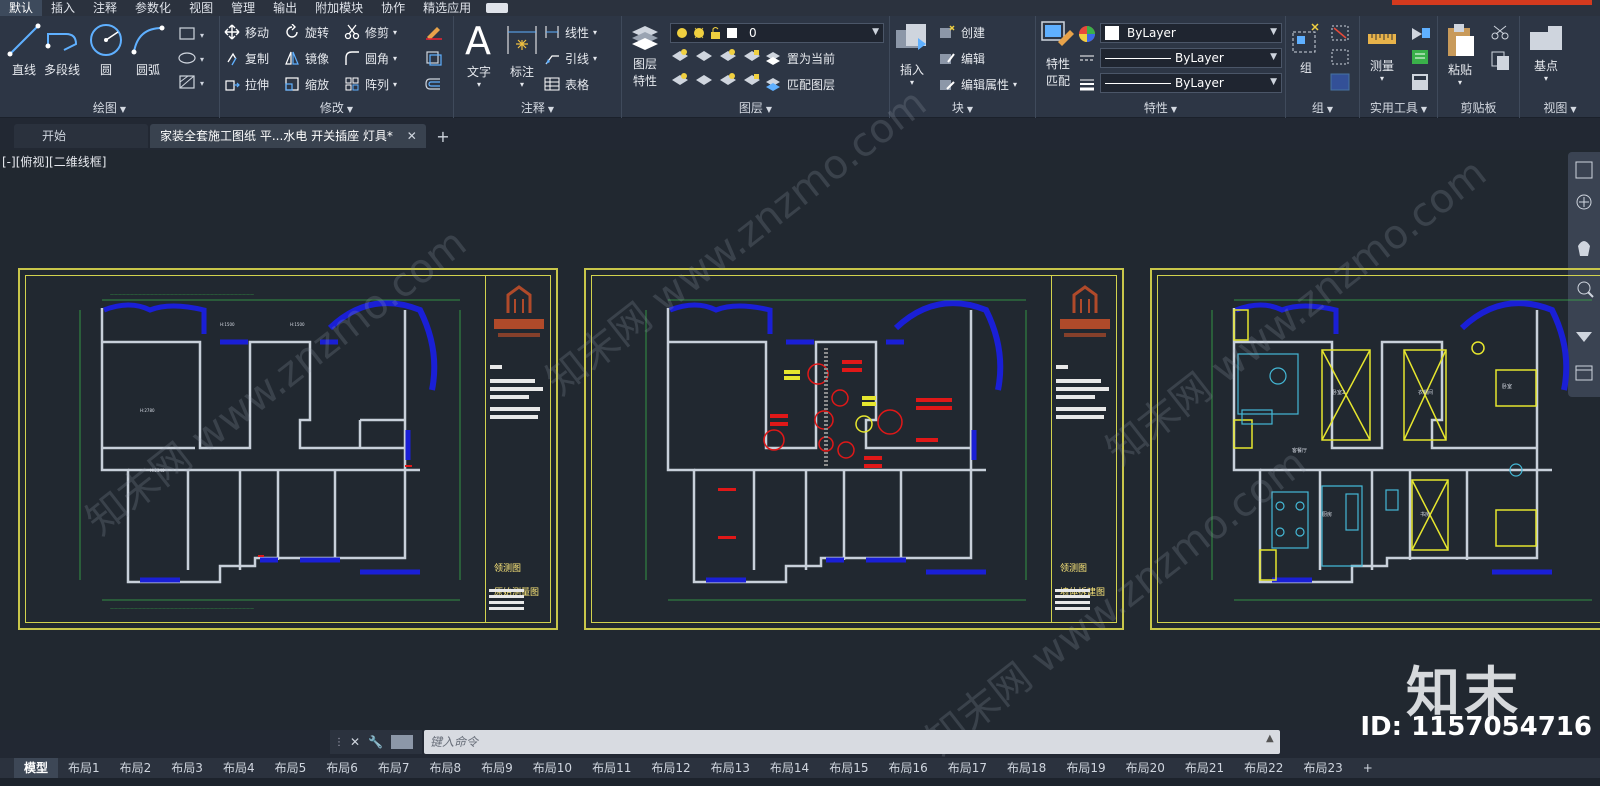 The image size is (1600, 786). Describe the element at coordinates (239, 768) in the screenshot. I see `tab-layout-4: 布局4` at that location.